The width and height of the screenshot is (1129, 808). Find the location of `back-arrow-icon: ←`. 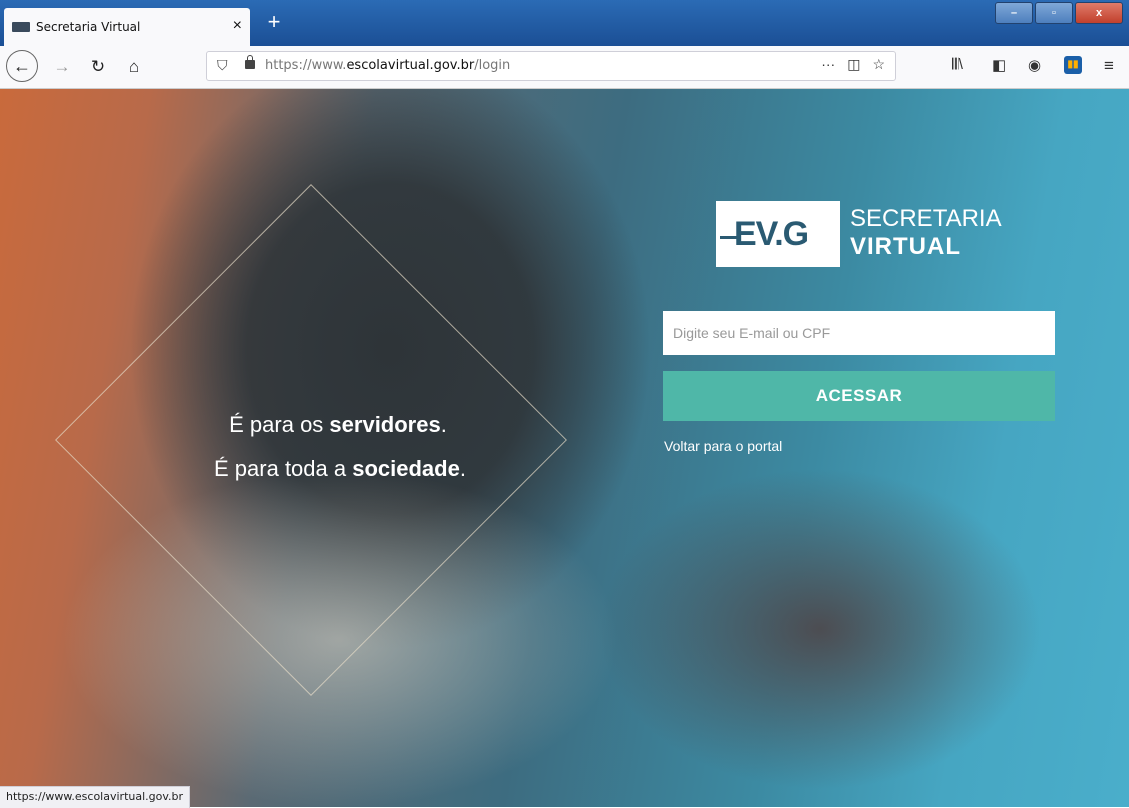

back-arrow-icon: ← is located at coordinates (22, 66).